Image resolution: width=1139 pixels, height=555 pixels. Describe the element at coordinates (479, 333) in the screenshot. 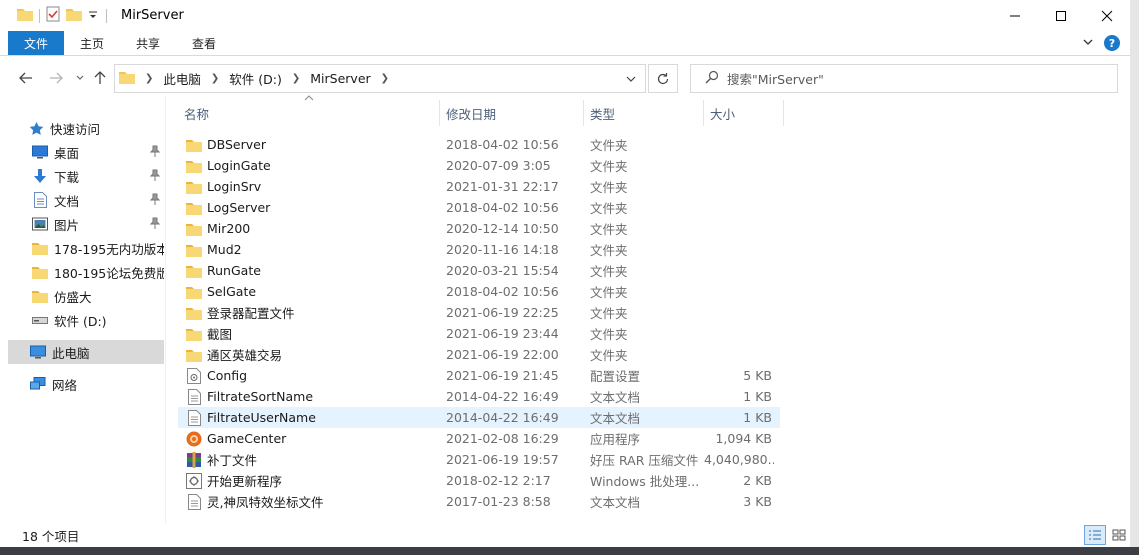

I see `file-row: 截图 2021-06-19 23:44 文件夹` at that location.